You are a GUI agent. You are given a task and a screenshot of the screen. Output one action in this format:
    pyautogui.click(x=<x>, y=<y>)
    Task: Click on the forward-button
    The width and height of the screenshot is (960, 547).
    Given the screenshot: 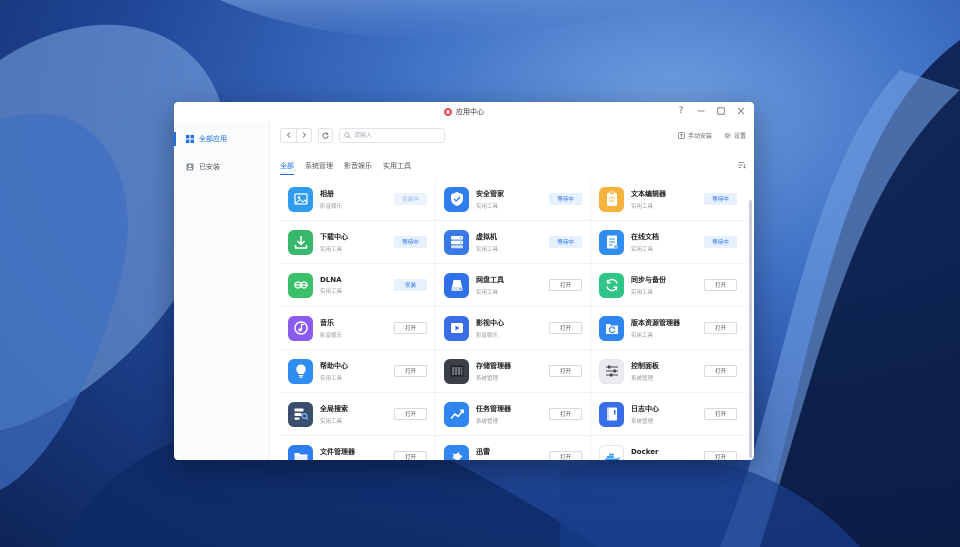 What is the action you would take?
    pyautogui.click(x=303, y=135)
    